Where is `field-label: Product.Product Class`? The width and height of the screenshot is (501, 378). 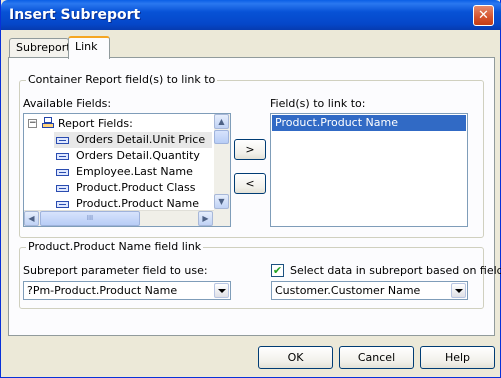 field-label: Product.Product Class is located at coordinates (136, 187).